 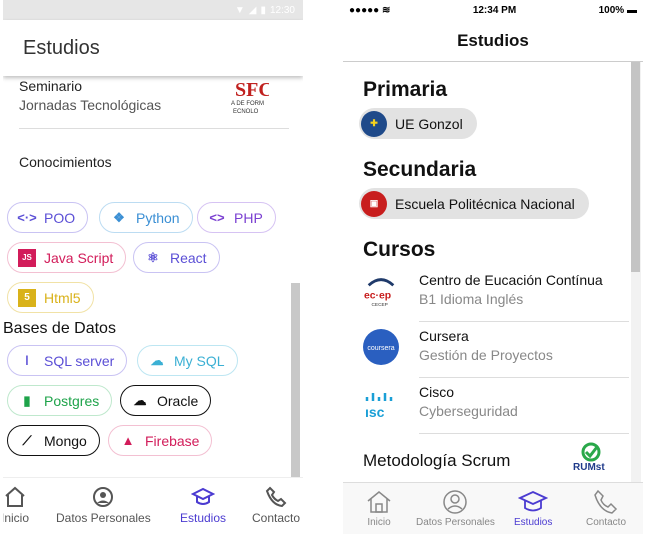 What do you see at coordinates (474, 203) in the screenshot?
I see `chip-secundaria-school: ▣ Escuela Politécnica Nacional` at bounding box center [474, 203].